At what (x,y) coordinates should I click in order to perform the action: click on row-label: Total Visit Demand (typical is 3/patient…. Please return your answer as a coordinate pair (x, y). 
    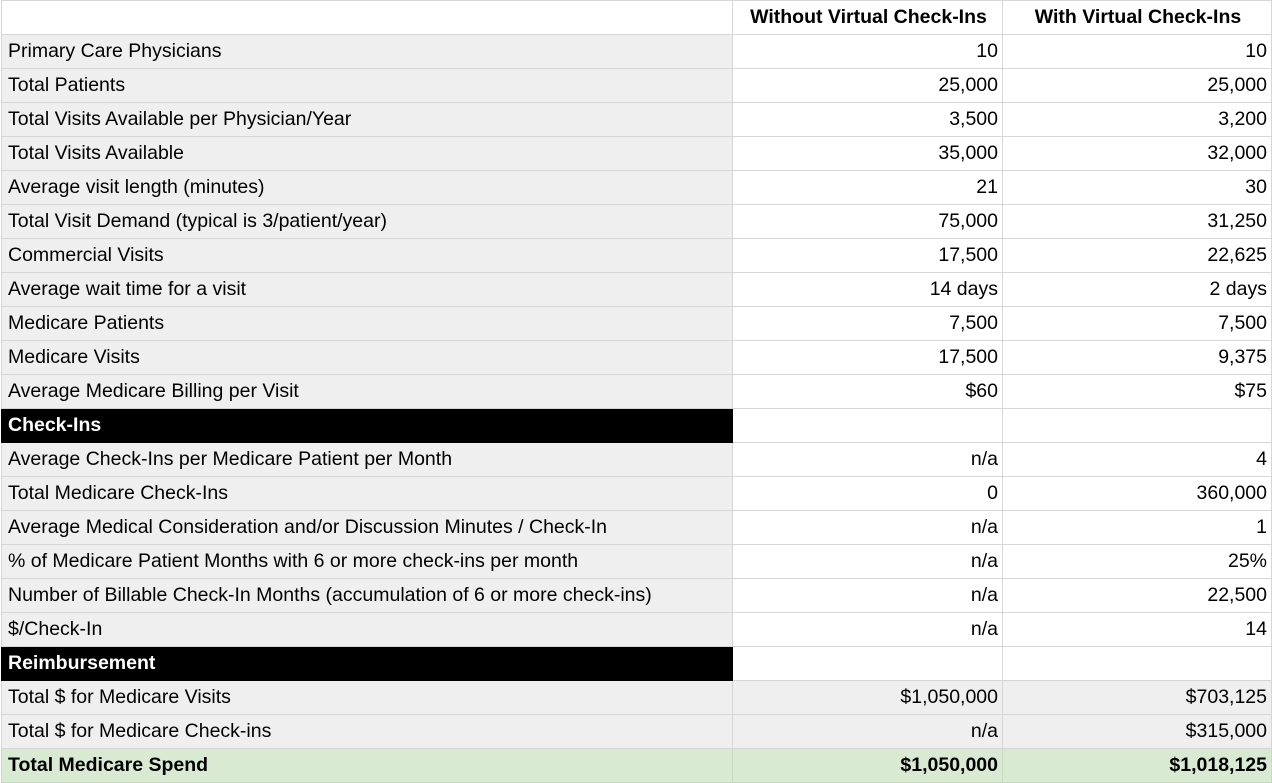
    Looking at the image, I should click on (367, 221).